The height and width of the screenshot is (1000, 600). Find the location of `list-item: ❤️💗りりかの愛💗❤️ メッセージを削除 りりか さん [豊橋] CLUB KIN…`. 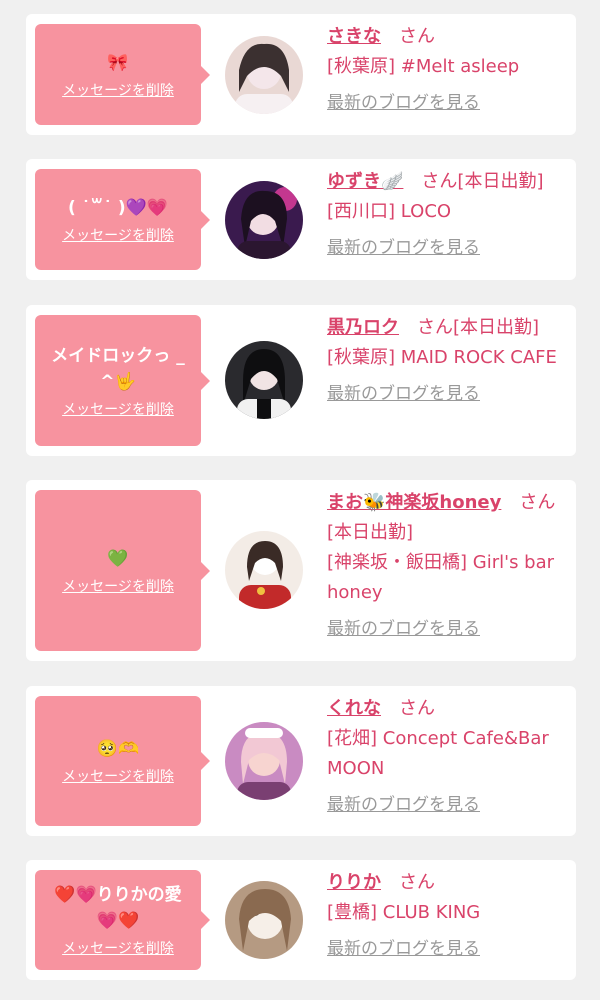

list-item: ❤️💗りりかの愛💗❤️ メッセージを削除 りりか さん [豊橋] CLUB KIN… is located at coordinates (301, 920).